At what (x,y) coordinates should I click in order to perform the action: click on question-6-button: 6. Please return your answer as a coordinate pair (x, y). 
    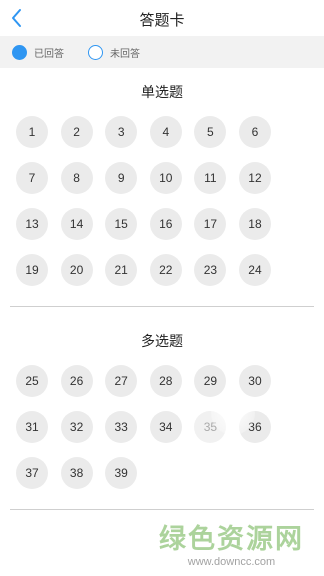
    Looking at the image, I should click on (254, 132).